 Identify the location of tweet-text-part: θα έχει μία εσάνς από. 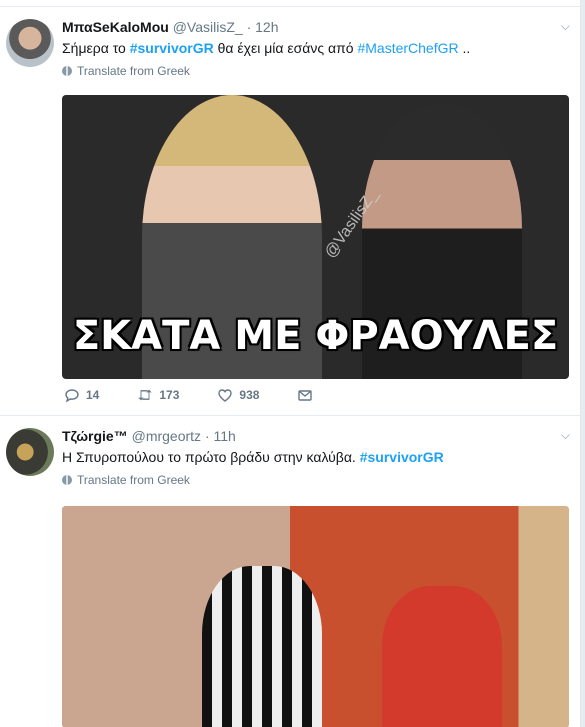
(285, 48).